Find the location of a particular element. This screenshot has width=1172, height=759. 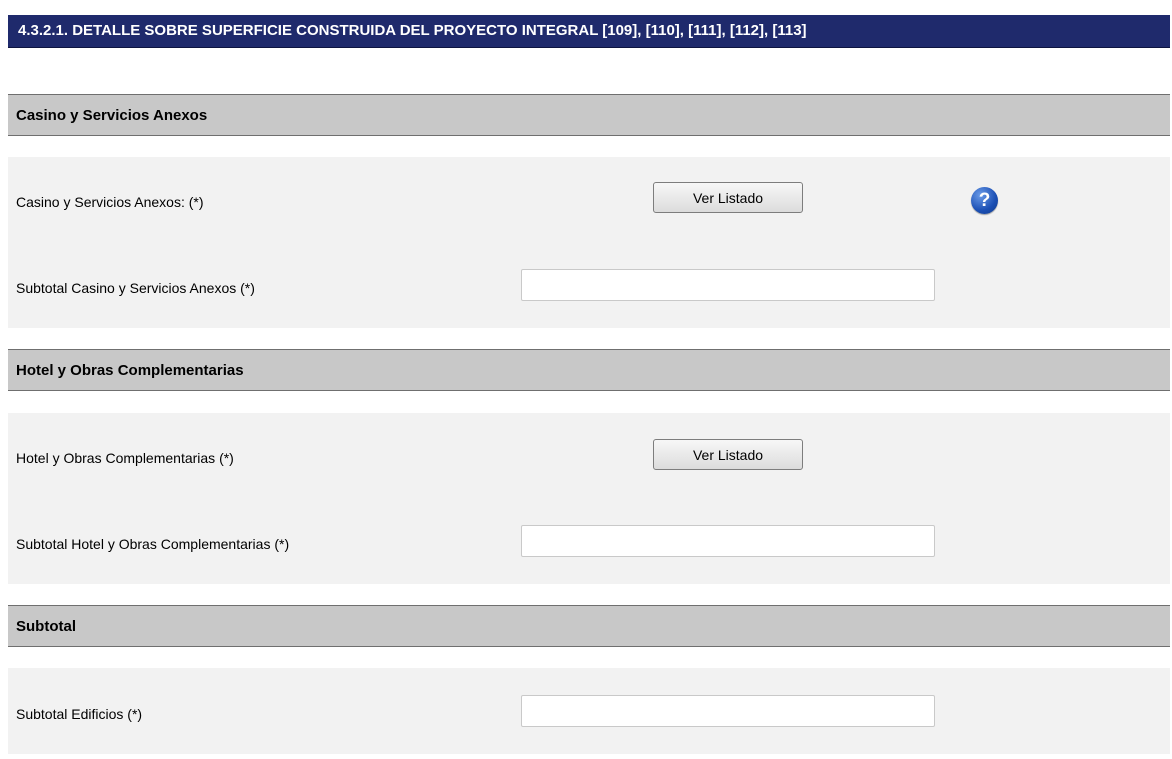

hotel-listado-label: Hotel y Obras Complementarias (*) is located at coordinates (125, 458).